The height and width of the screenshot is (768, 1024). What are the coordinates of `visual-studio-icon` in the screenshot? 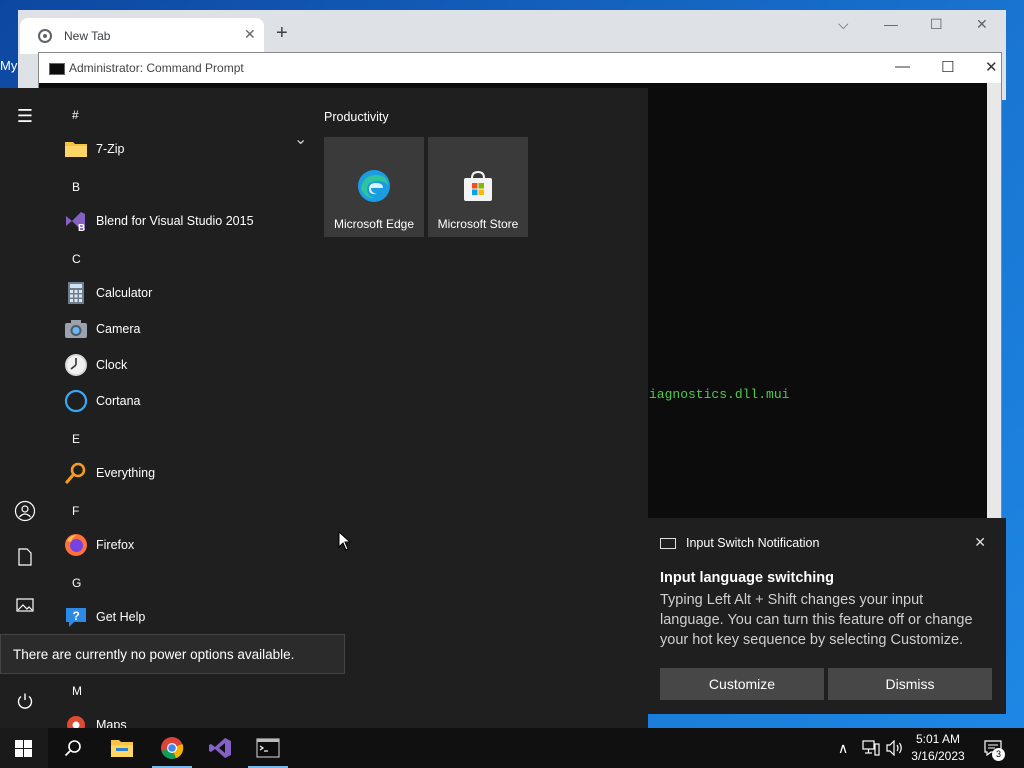 It's located at (220, 748).